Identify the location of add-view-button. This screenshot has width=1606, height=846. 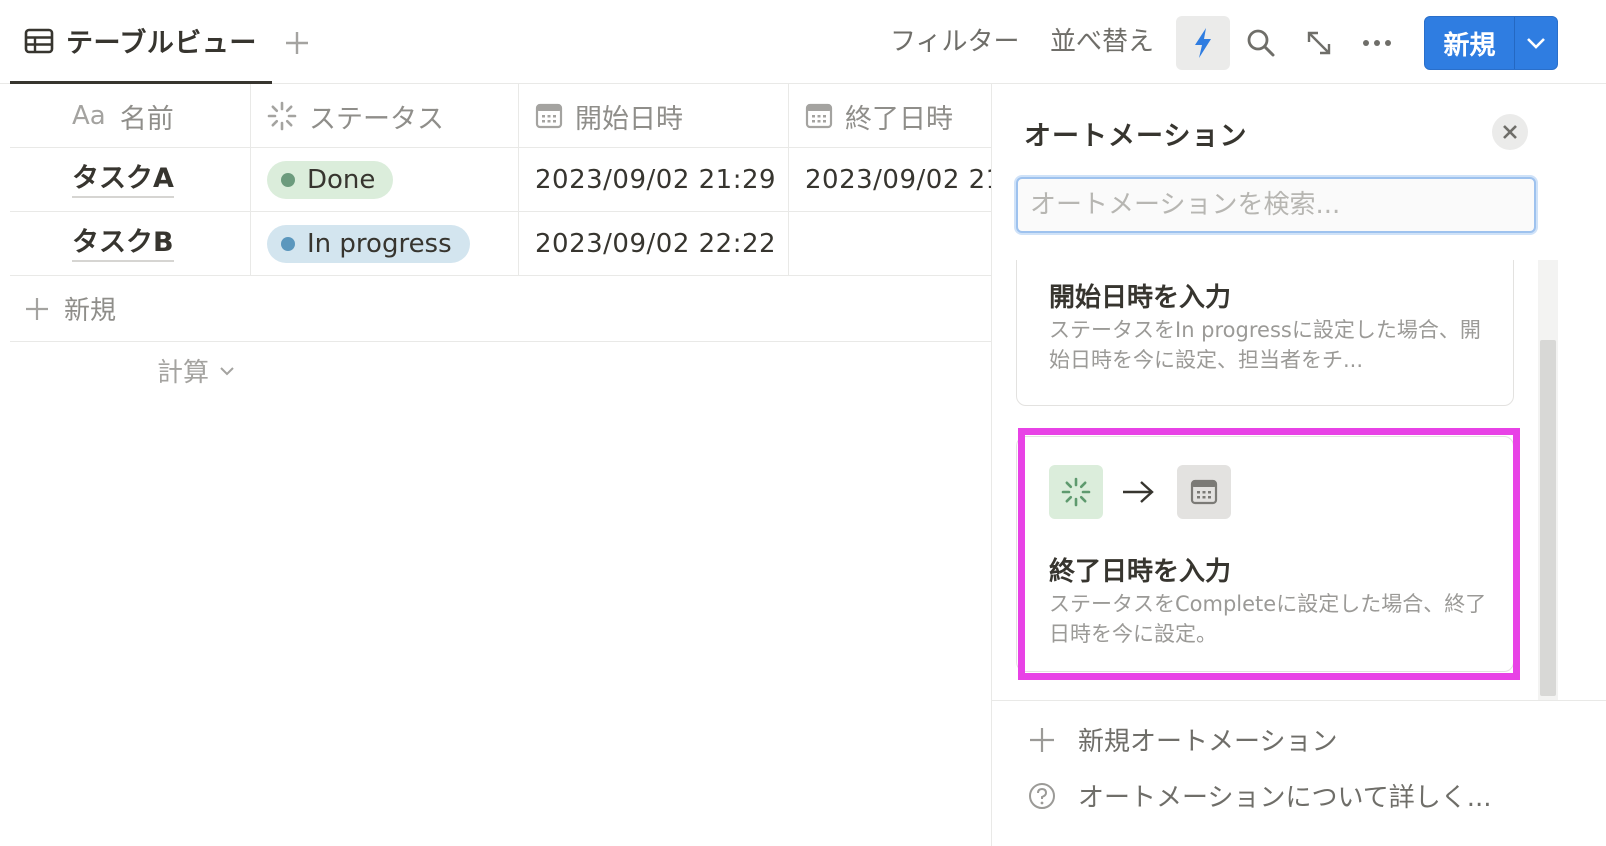
(297, 43).